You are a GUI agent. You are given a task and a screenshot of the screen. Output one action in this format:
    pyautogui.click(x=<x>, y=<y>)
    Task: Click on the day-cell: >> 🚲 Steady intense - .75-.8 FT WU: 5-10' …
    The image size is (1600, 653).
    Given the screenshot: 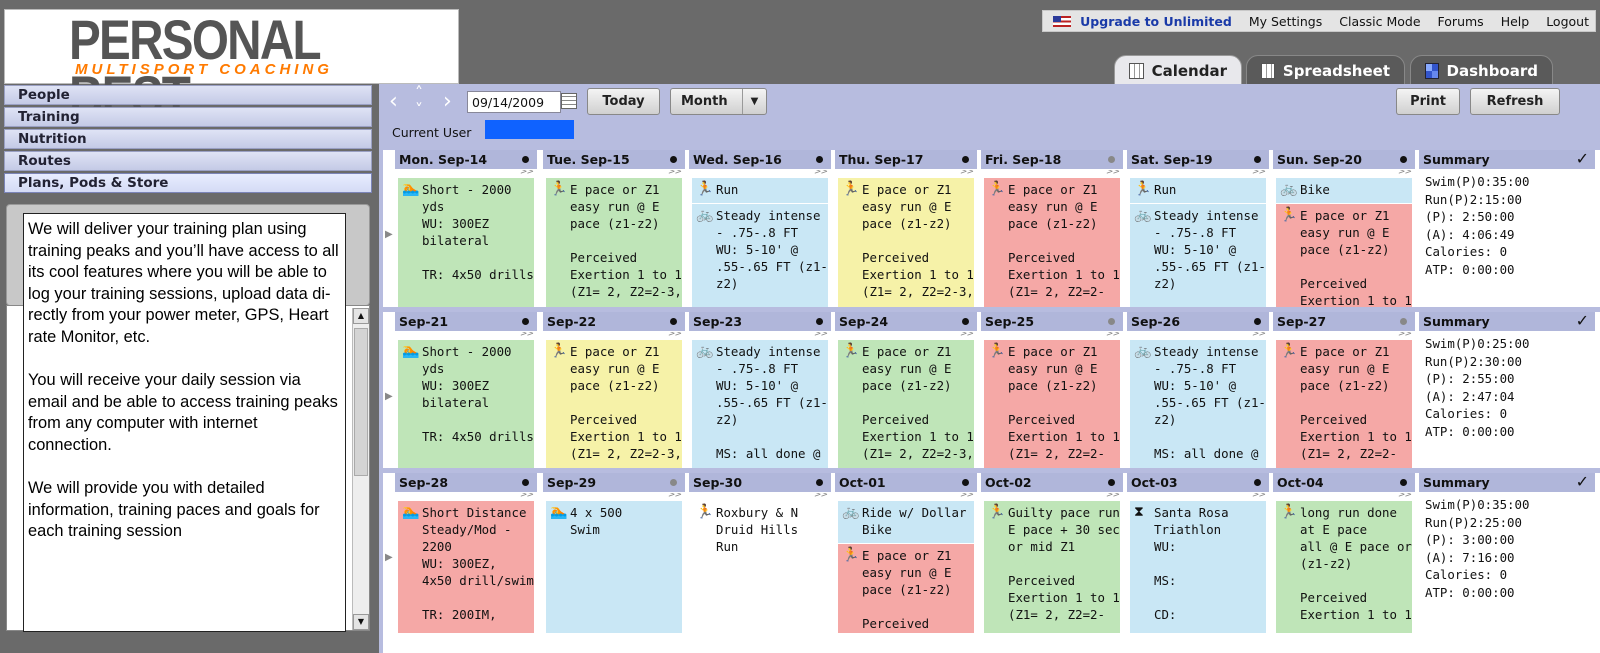 What is the action you would take?
    pyautogui.click(x=1198, y=400)
    